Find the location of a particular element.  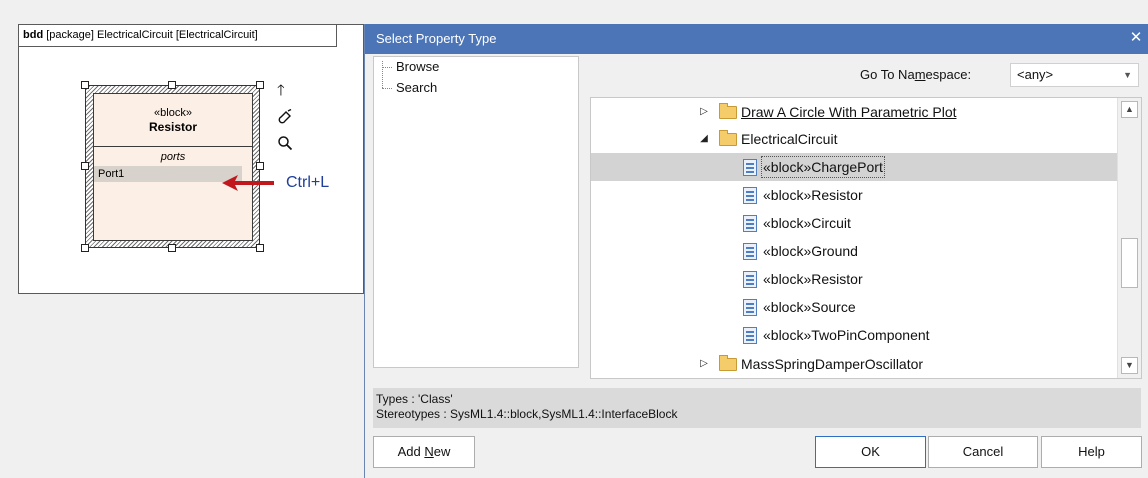

port-item: Port1 is located at coordinates (168, 174).